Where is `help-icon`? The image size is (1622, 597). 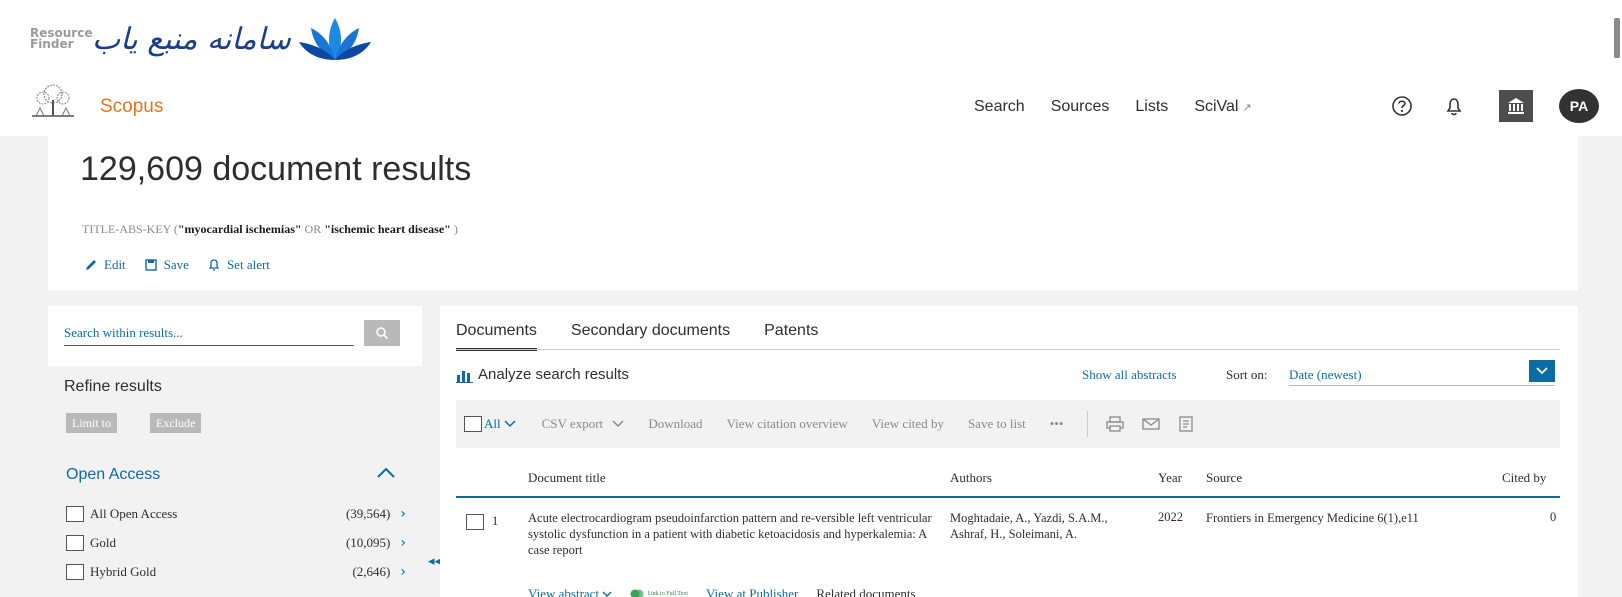
help-icon is located at coordinates (1402, 106).